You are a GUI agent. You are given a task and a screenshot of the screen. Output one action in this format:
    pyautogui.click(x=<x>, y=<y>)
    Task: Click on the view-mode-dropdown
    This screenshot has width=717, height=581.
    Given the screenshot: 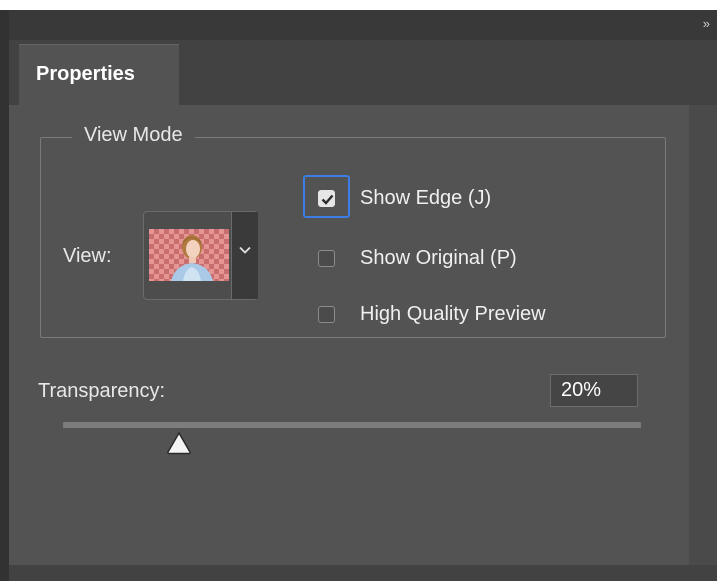 What is the action you would take?
    pyautogui.click(x=200, y=255)
    